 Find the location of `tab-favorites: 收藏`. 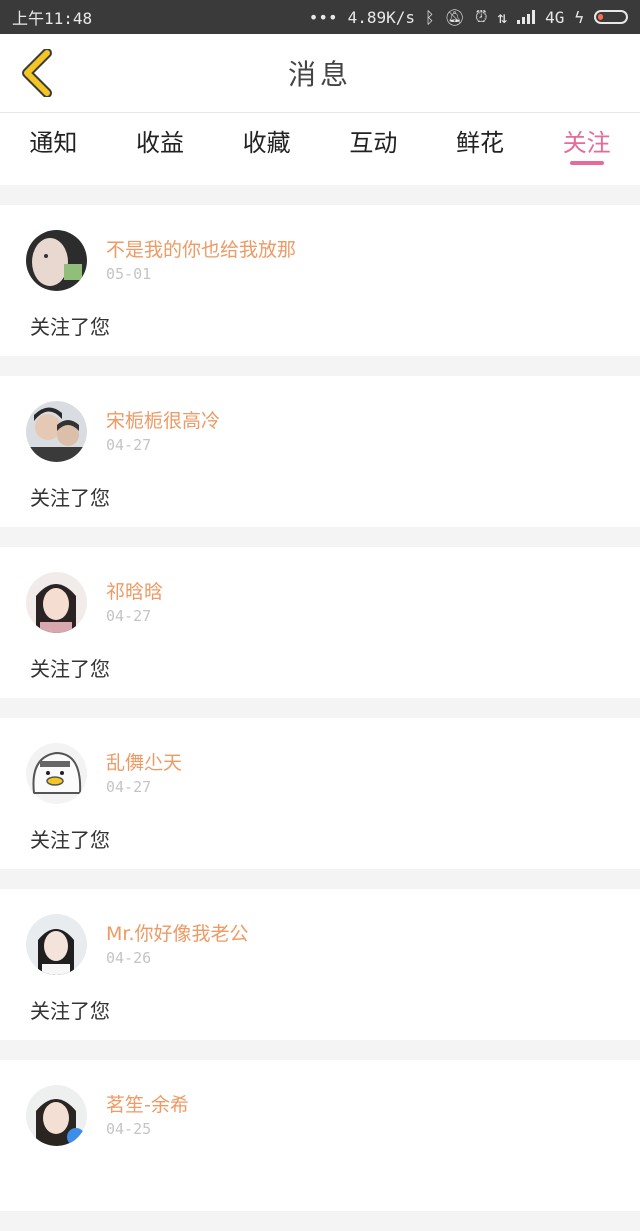

tab-favorites: 收藏 is located at coordinates (266, 149).